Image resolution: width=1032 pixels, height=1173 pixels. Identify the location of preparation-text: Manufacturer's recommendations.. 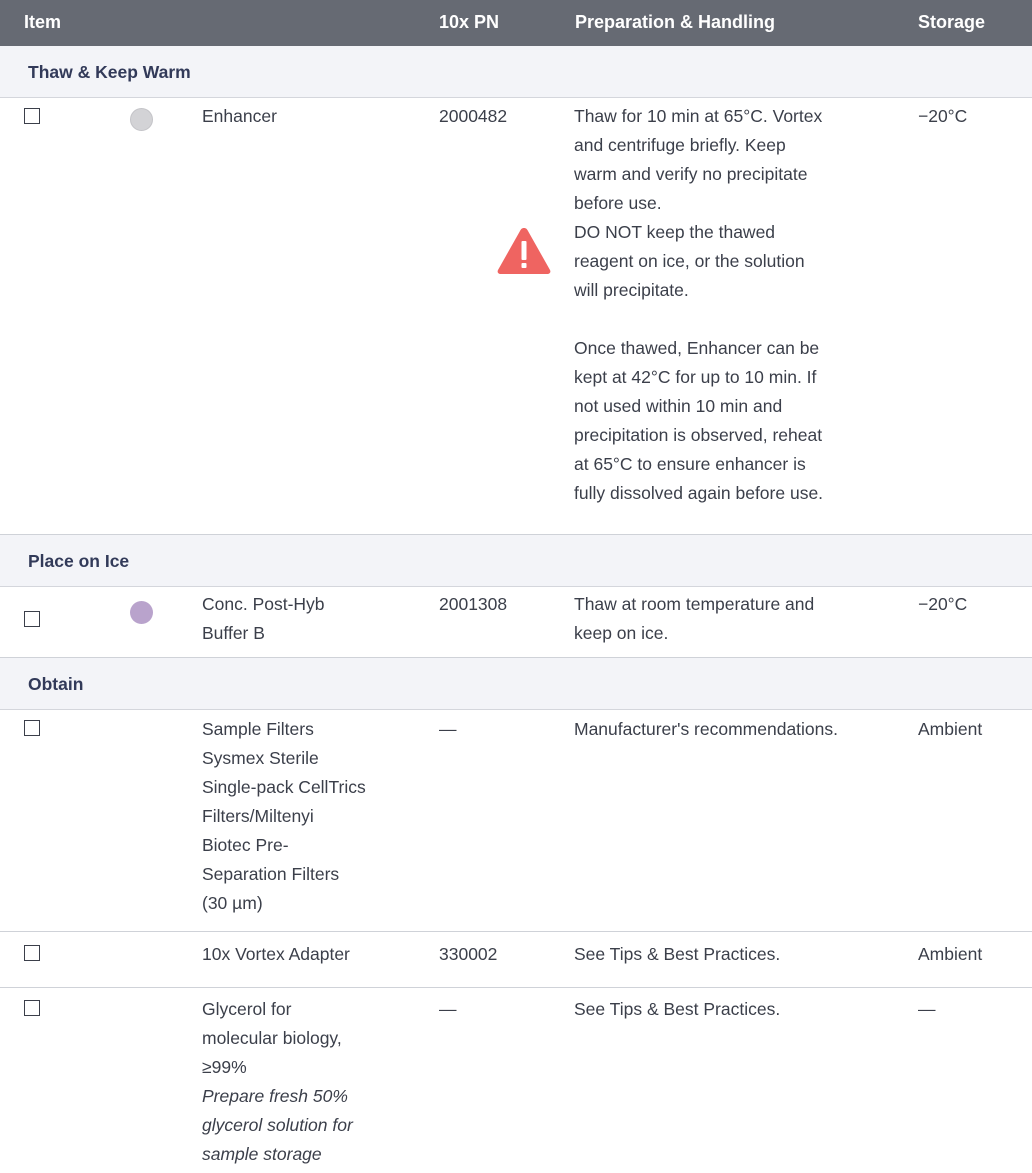
(706, 729).